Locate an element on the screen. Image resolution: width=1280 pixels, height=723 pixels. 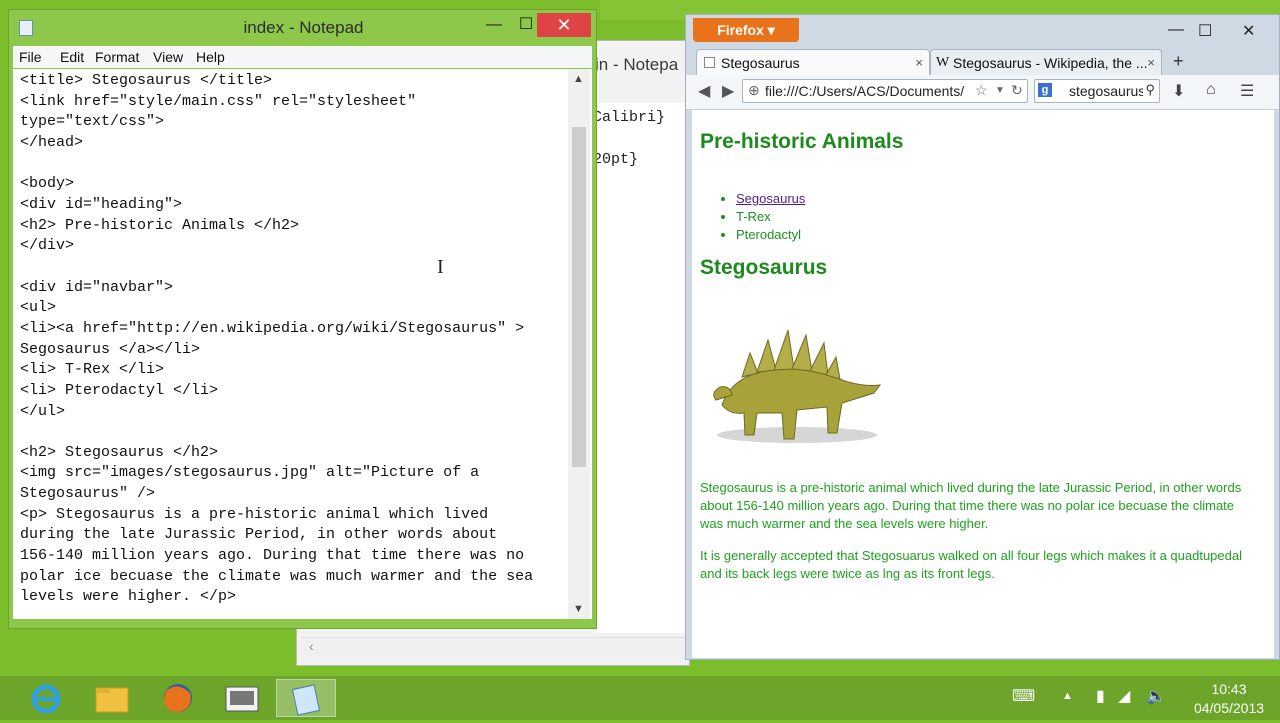
taskbar-file-explorer is located at coordinates (112, 698).